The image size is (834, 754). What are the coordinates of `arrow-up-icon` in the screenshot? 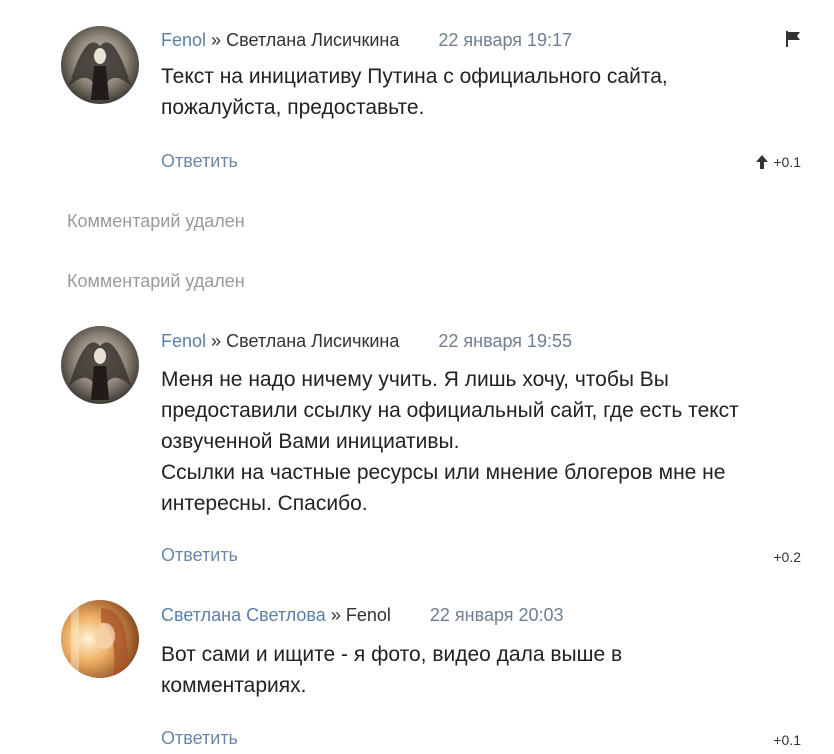 It's located at (762, 162).